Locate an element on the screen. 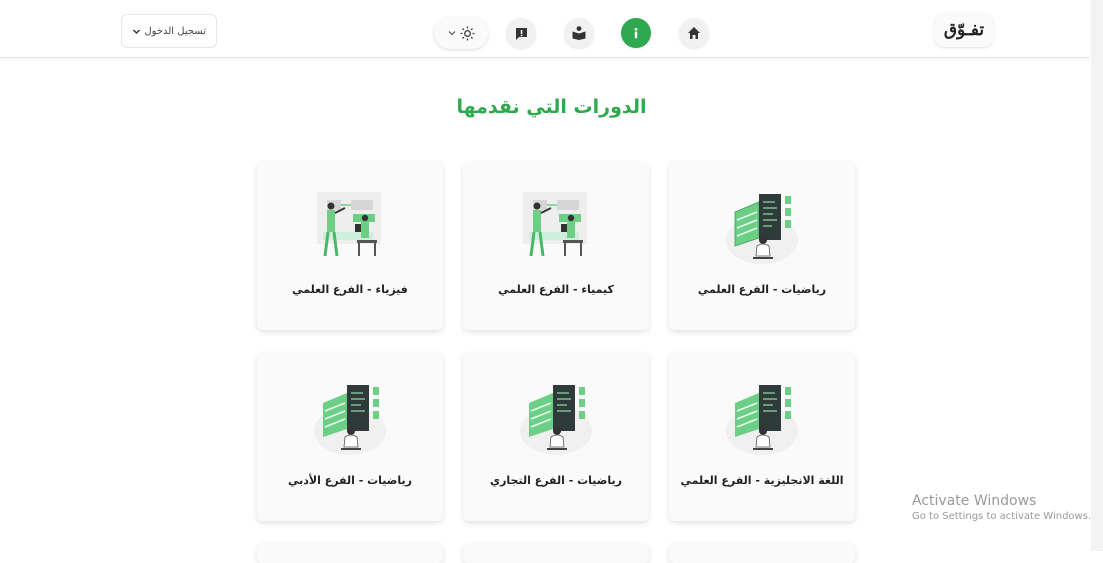 This screenshot has height=563, width=1103. course-card: رياضيات - الفرع العلمي is located at coordinates (762, 246).